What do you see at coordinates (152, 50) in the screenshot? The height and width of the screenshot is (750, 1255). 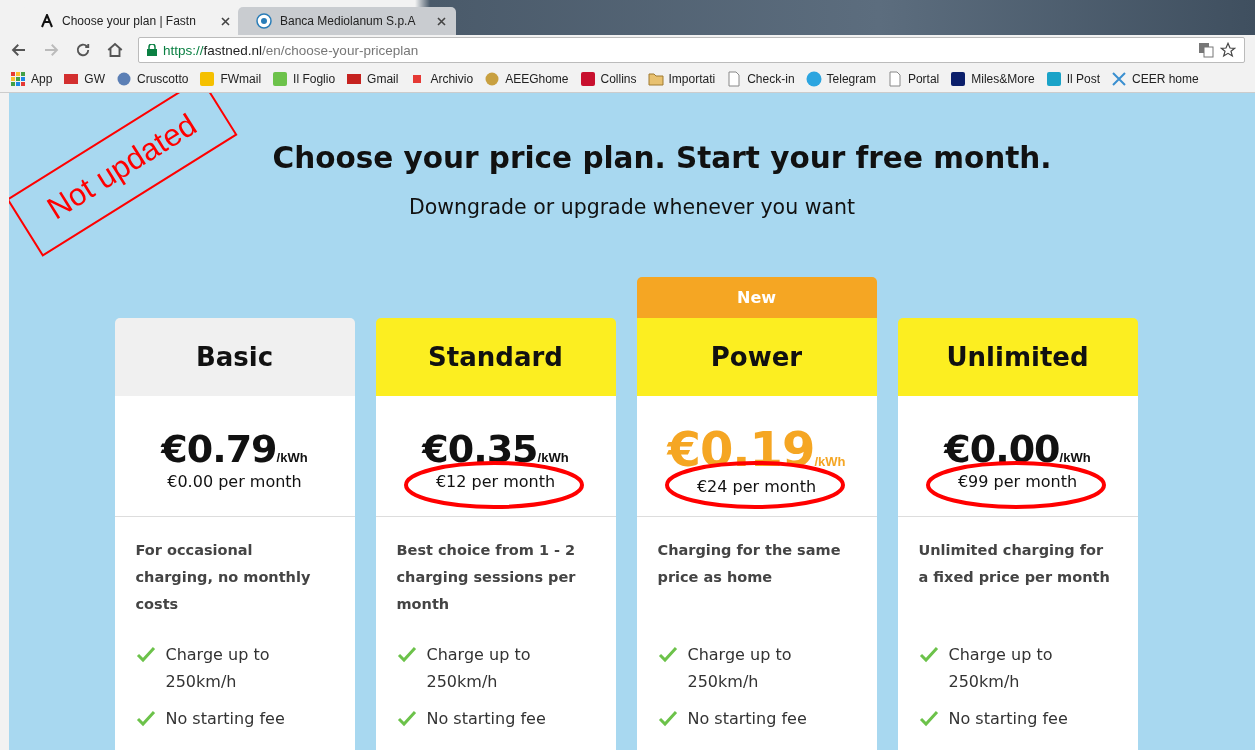 I see `lock-icon` at bounding box center [152, 50].